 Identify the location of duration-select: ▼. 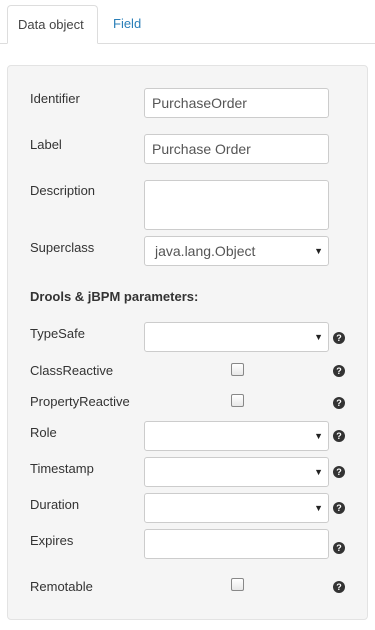
(236, 508).